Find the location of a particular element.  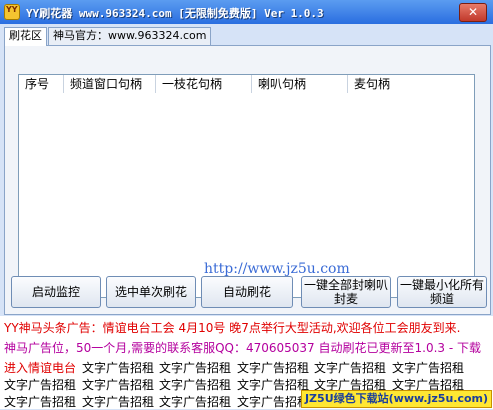

start-monitor-button: 启动监控 is located at coordinates (56, 292).